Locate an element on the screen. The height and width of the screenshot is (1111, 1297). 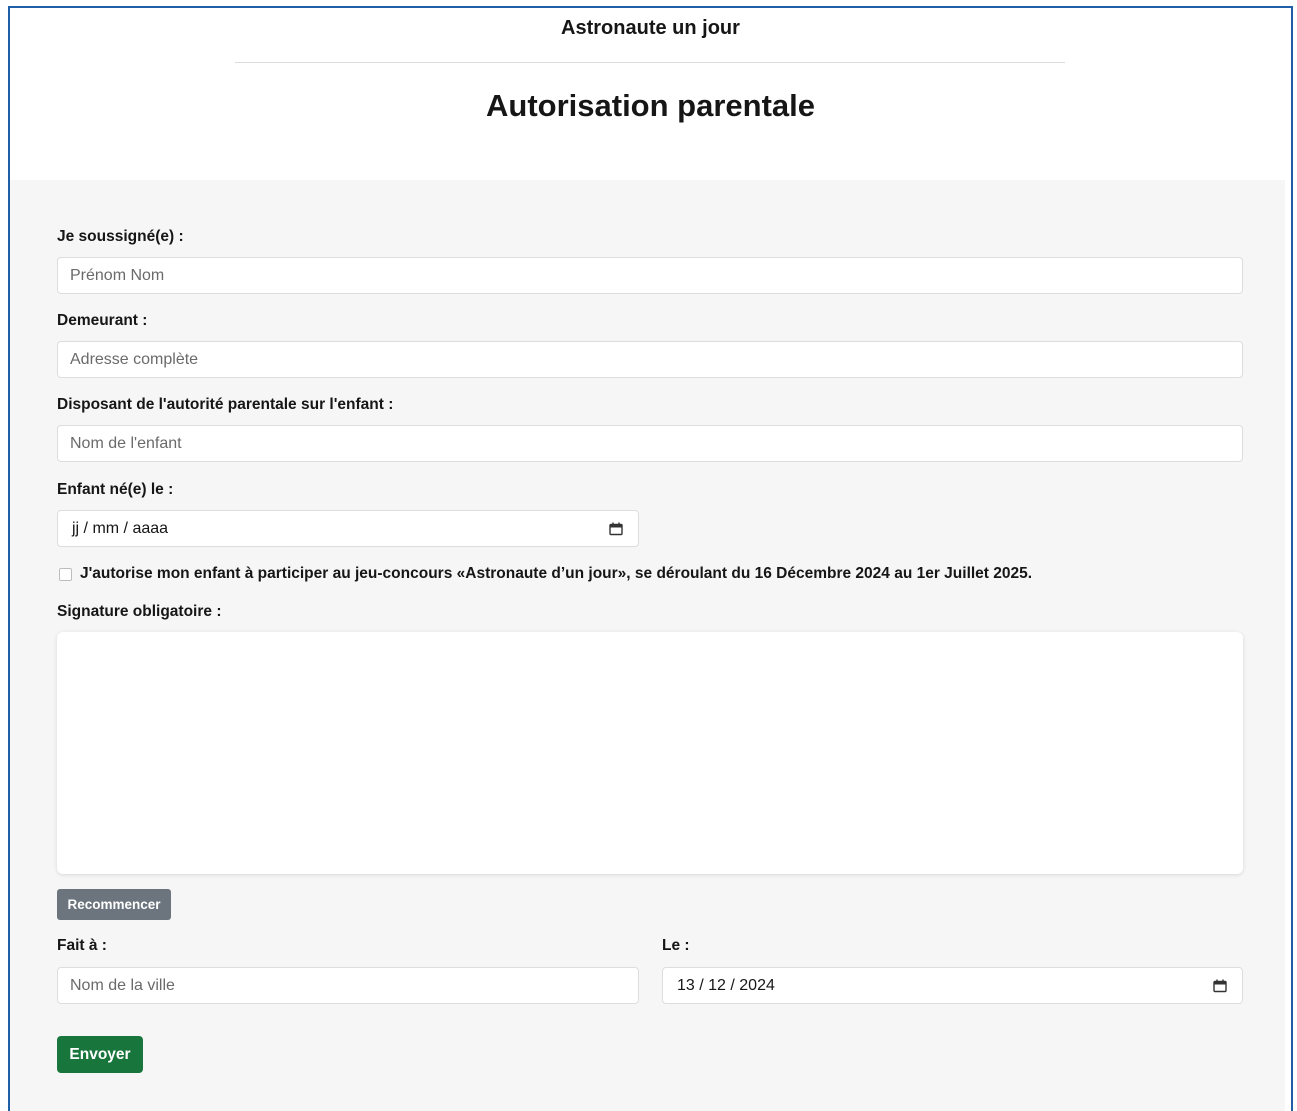
date-value: 13 / 12 / 2024 is located at coordinates (726, 985).